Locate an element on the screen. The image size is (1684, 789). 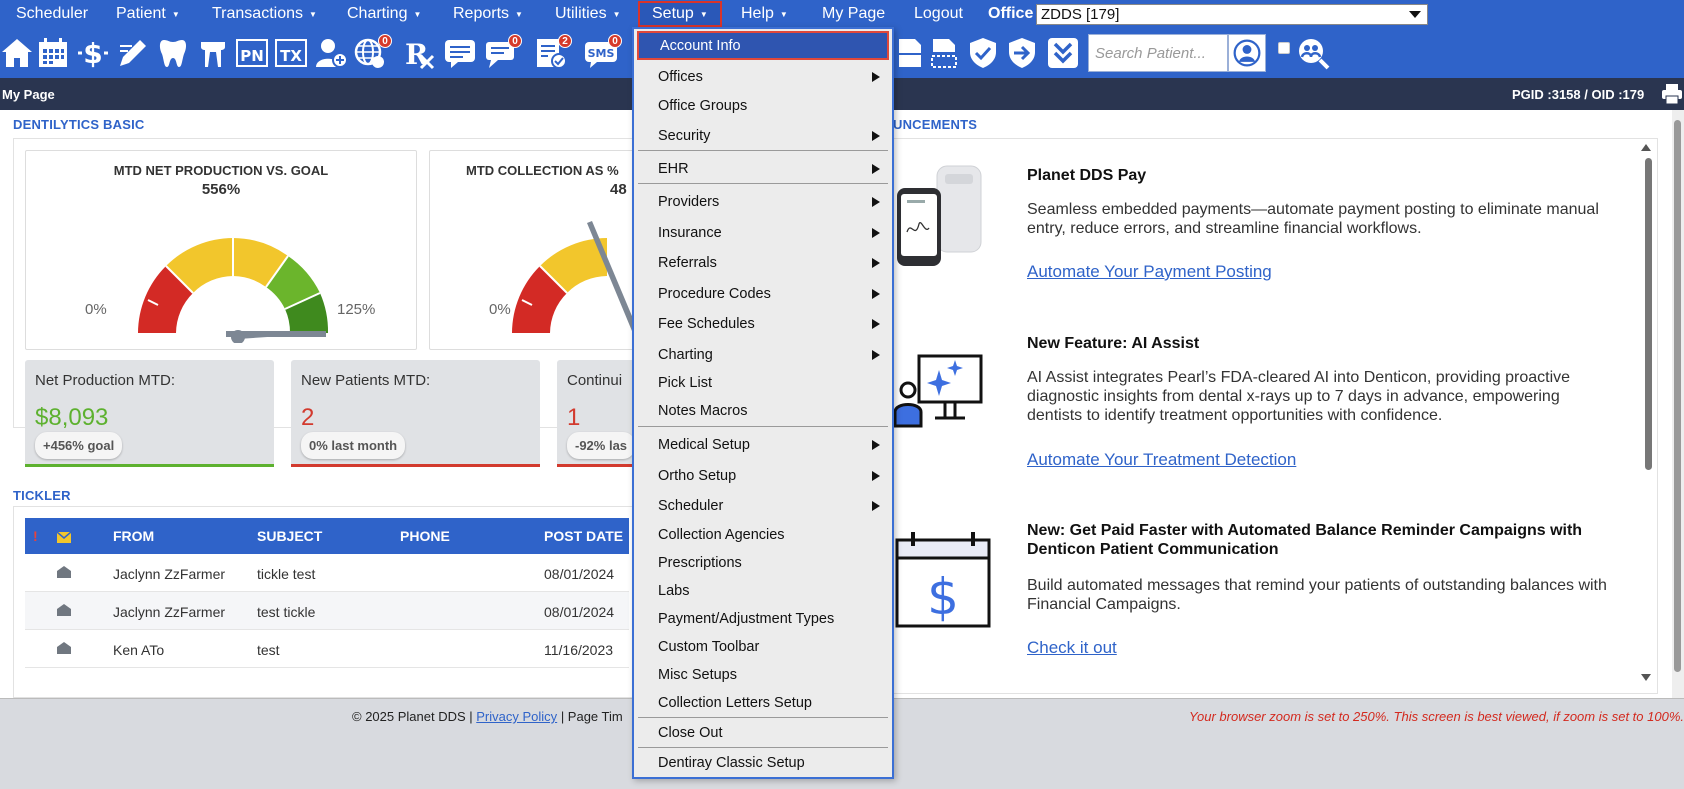
setup-item-providers: Providers is located at coordinates (763, 202).